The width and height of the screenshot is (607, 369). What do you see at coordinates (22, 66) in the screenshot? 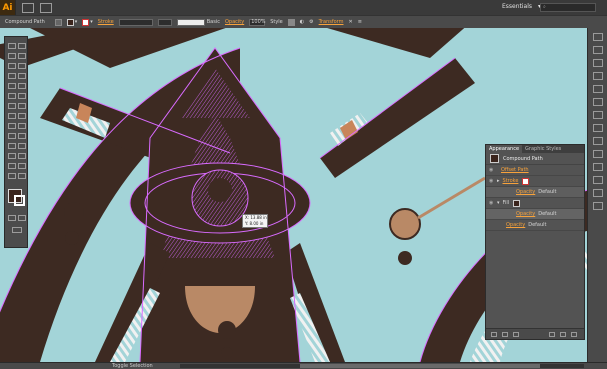
I see `type-tool-icon` at bounding box center [22, 66].